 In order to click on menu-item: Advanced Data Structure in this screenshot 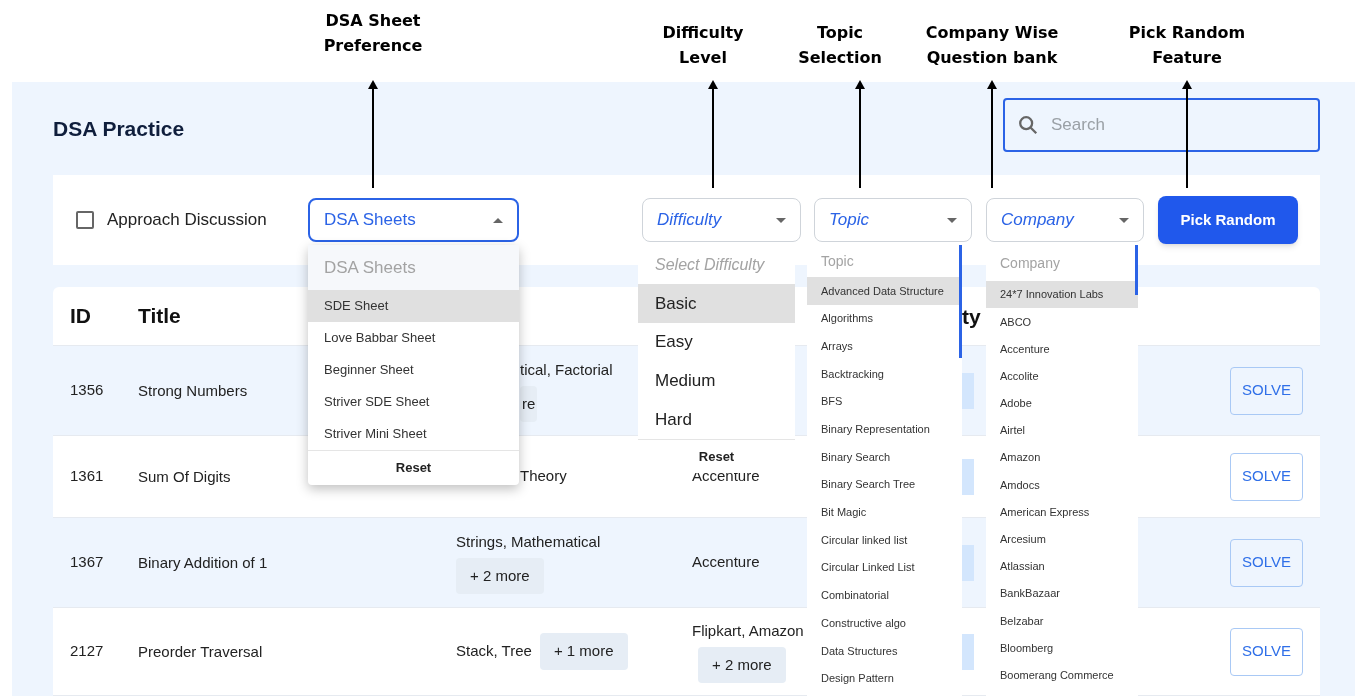, I will do `click(884, 291)`.